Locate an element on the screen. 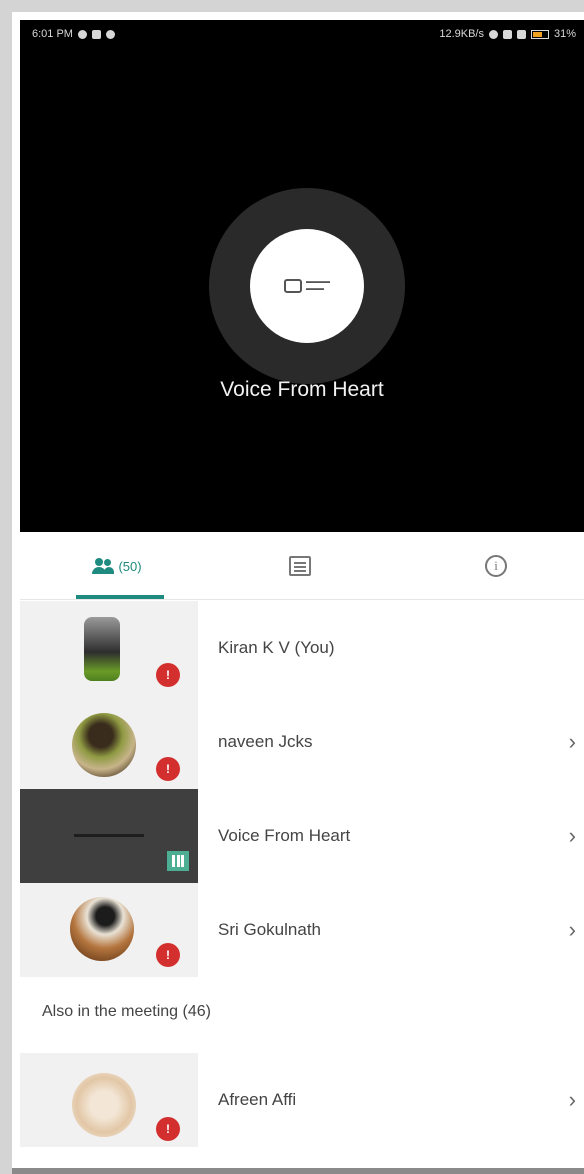  notification-icon is located at coordinates (82, 34).